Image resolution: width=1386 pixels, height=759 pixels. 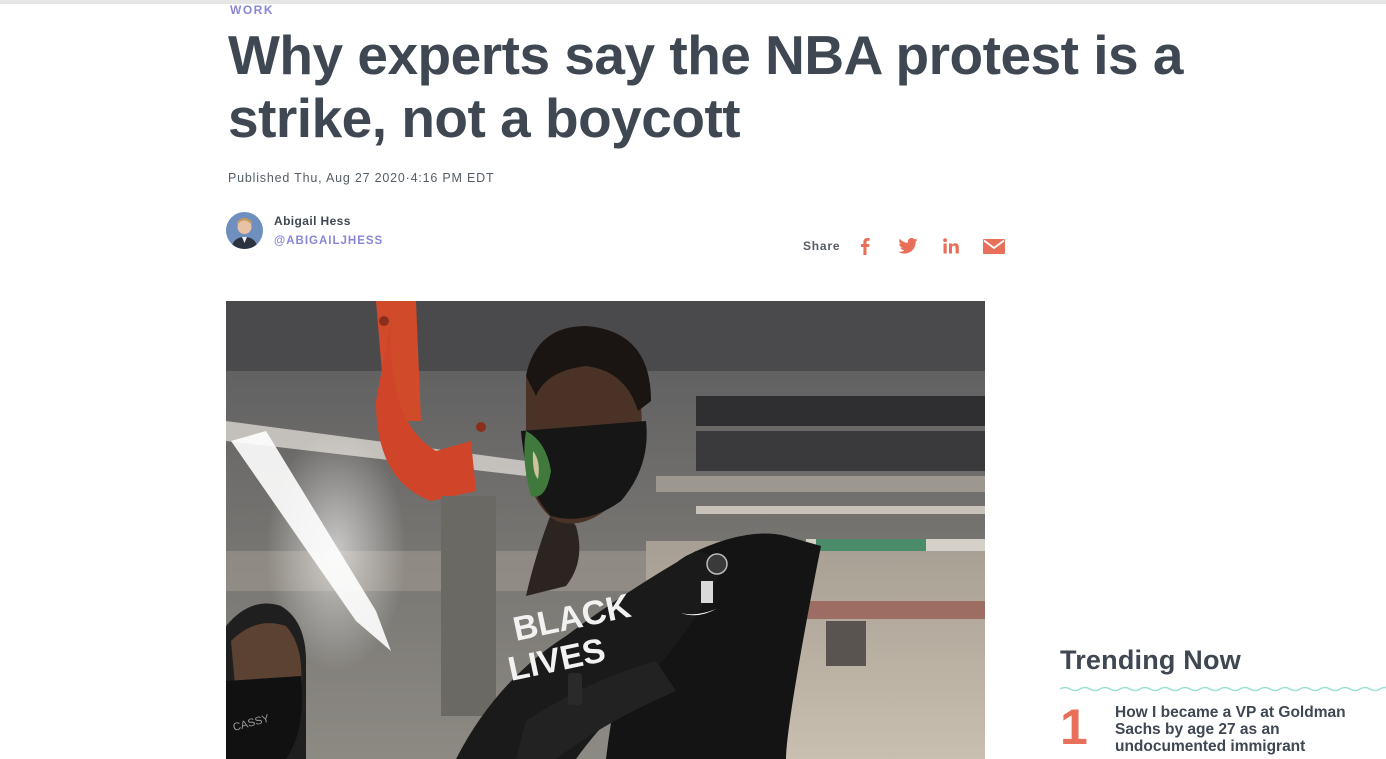 I want to click on trending-rank: 1, so click(x=1074, y=727).